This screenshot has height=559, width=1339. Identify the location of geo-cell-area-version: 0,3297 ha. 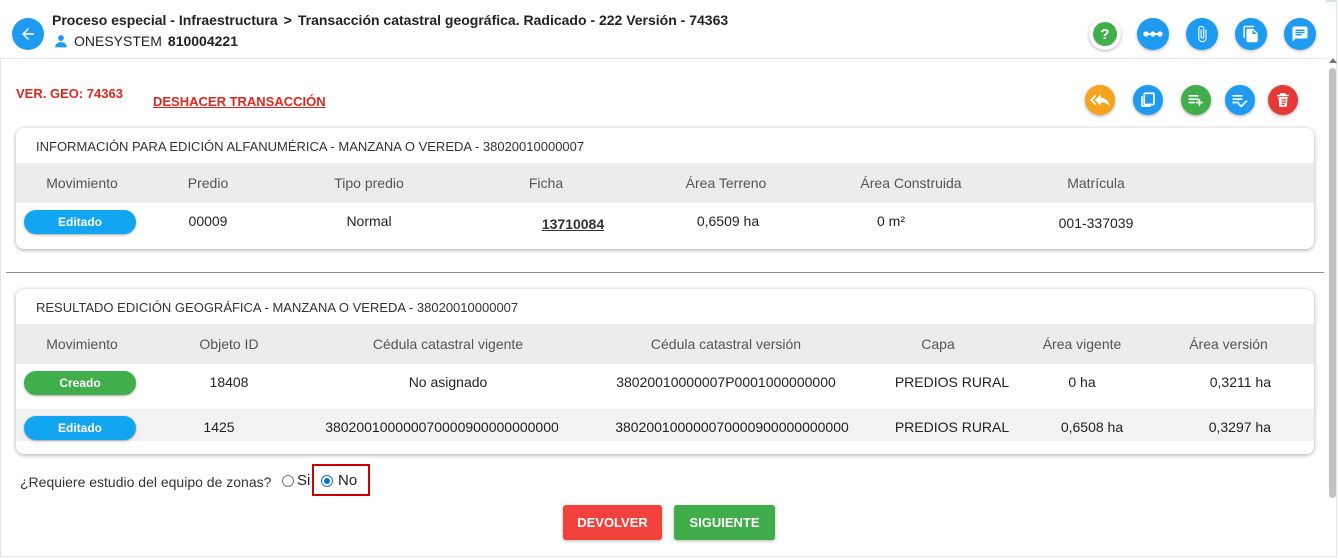
(1239, 427).